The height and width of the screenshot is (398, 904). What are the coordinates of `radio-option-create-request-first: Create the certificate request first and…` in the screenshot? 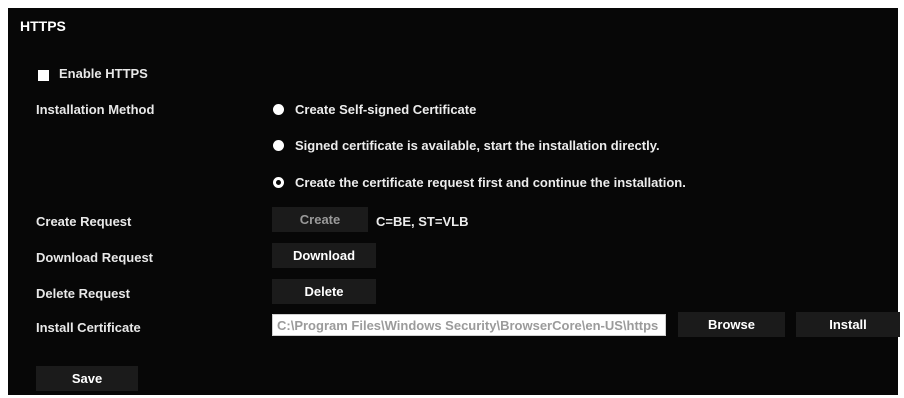 It's located at (479, 182).